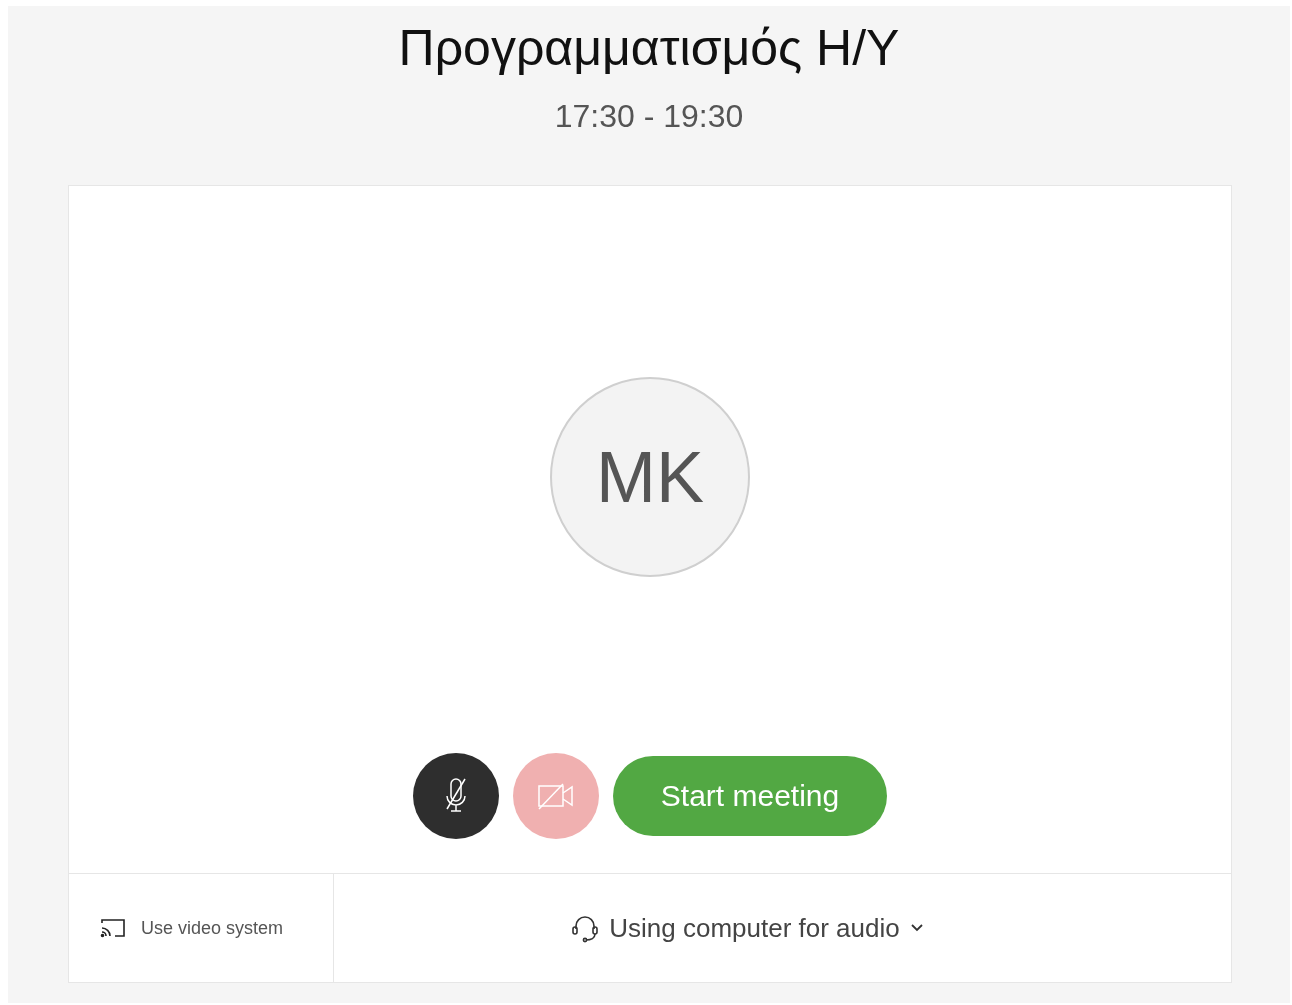 This screenshot has height=1005, width=1292. I want to click on avatar: MK, so click(650, 477).